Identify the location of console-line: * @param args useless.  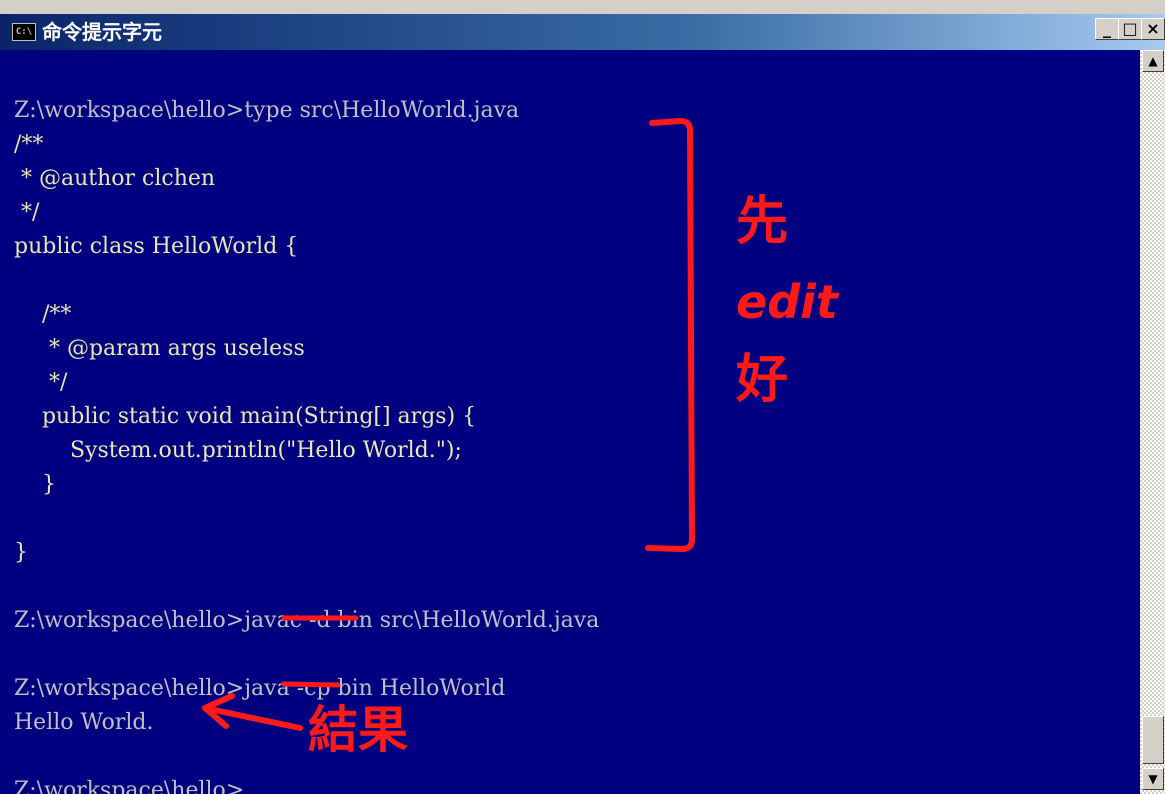
(159, 348).